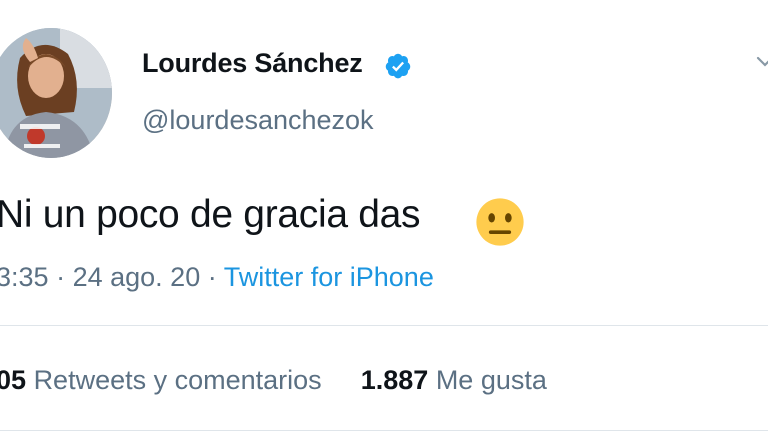 This screenshot has height=432, width=768. I want to click on likes-stat: 1.887 Me gusta, so click(454, 380).